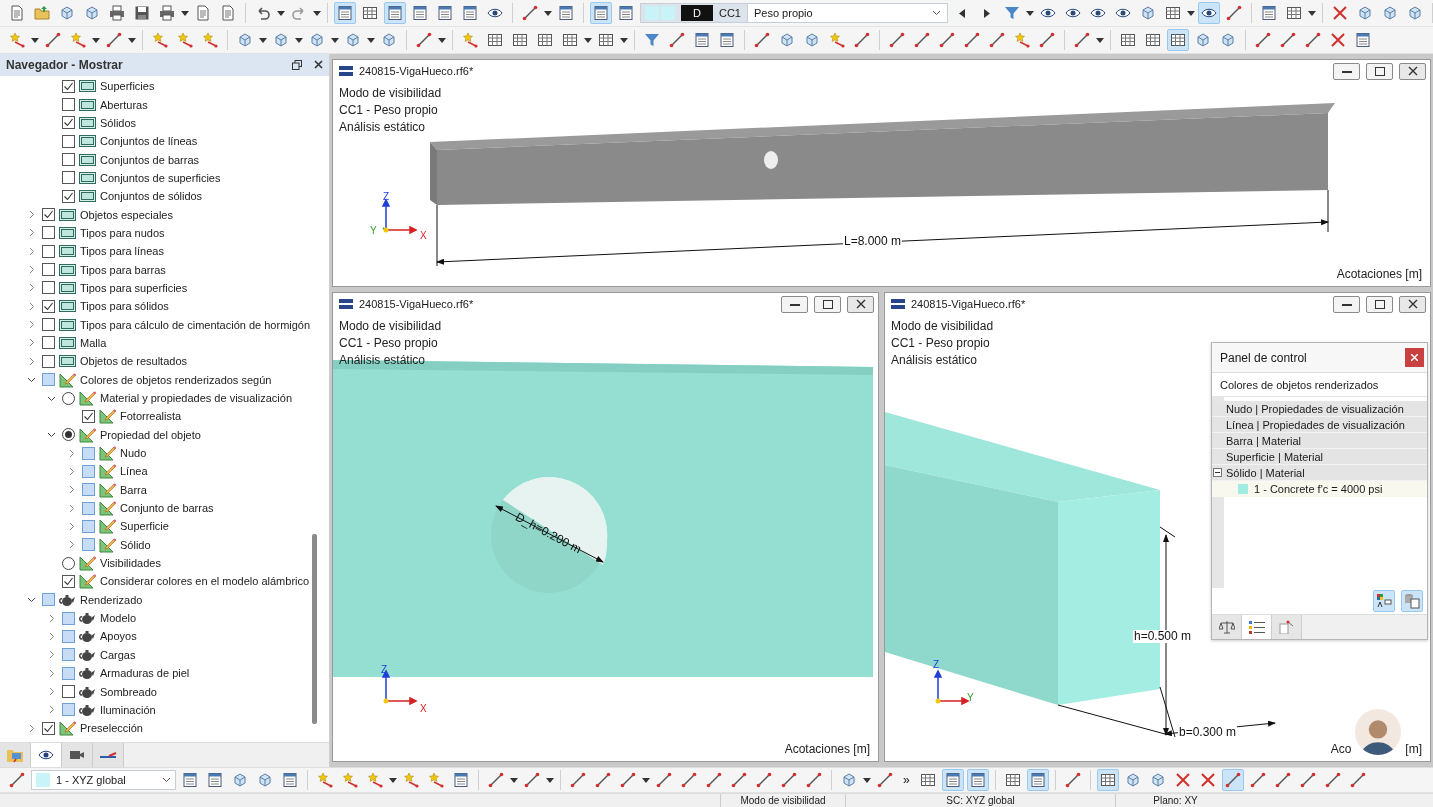 The width and height of the screenshot is (1433, 807). Describe the element at coordinates (1319, 457) in the screenshot. I see `legend-group: Superficie | Material` at that location.